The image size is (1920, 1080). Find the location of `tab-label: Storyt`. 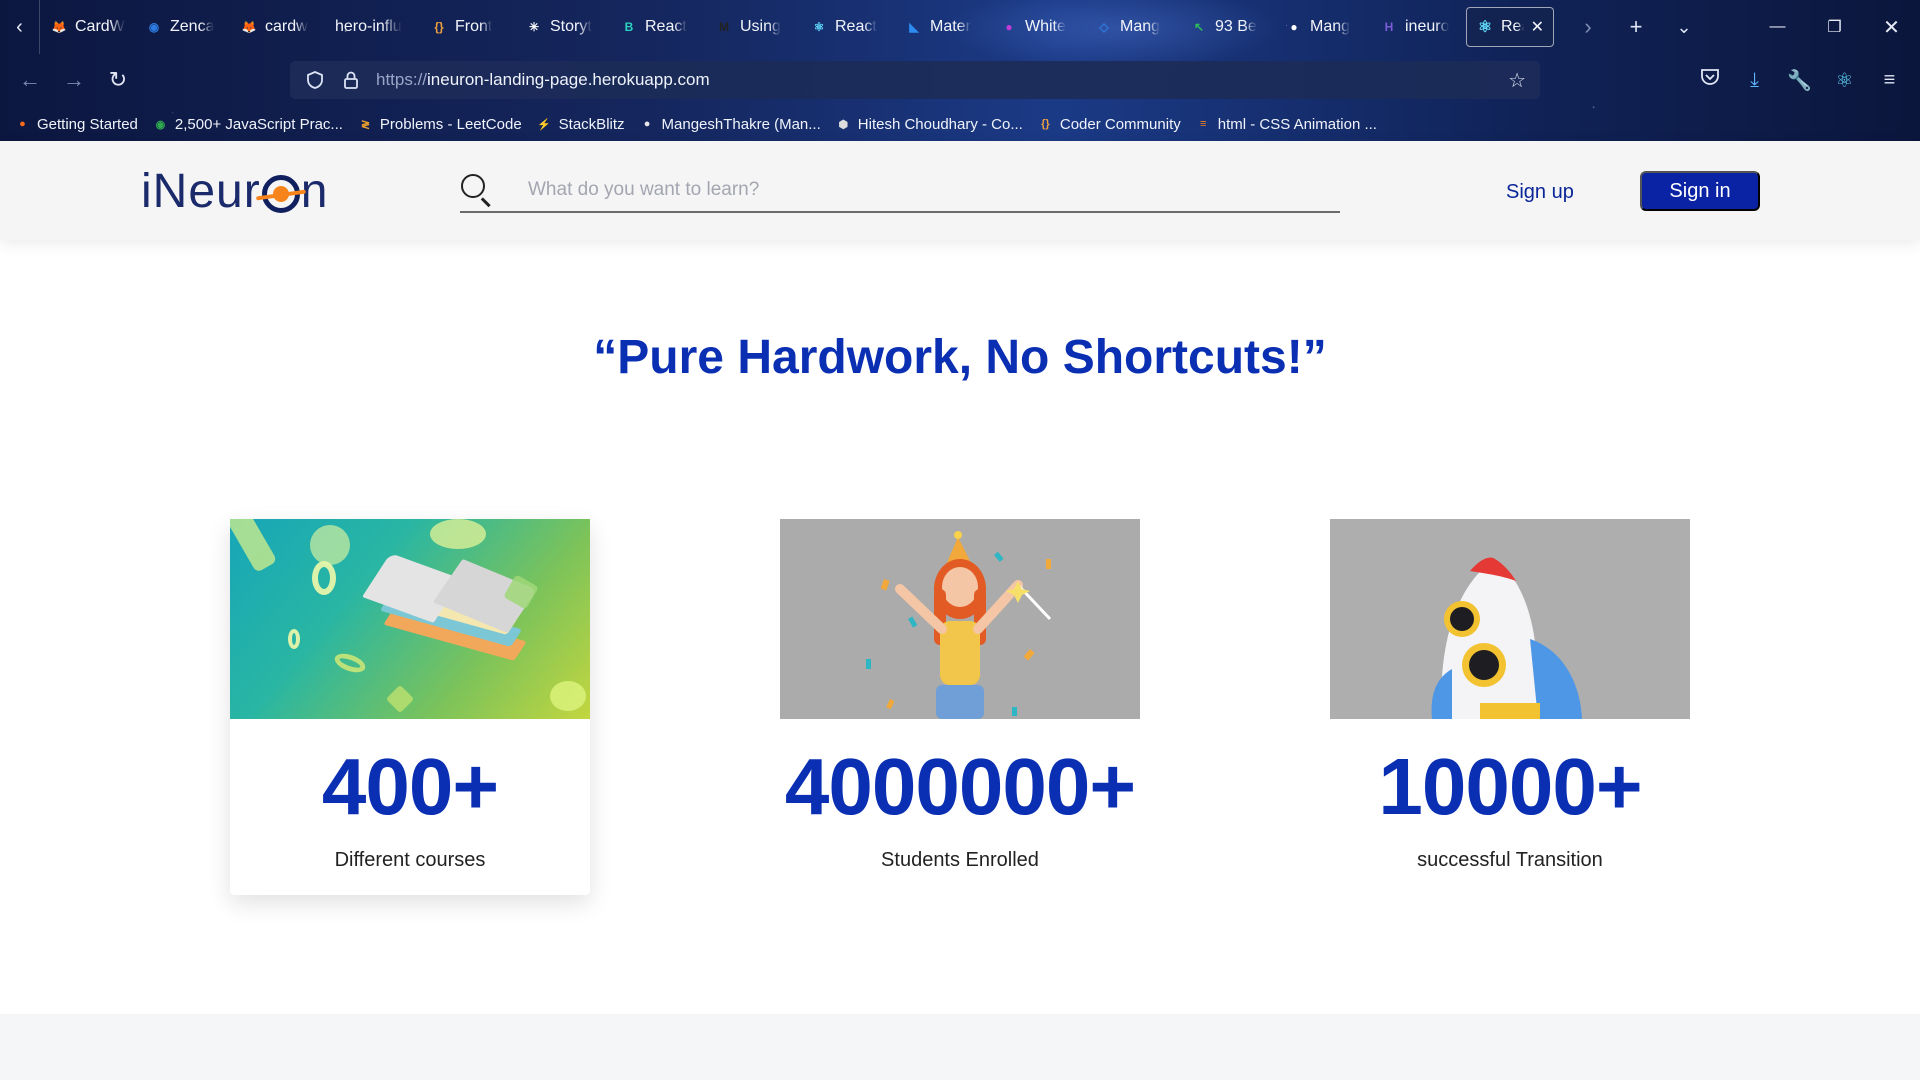

tab-label: Storyt is located at coordinates (571, 26).